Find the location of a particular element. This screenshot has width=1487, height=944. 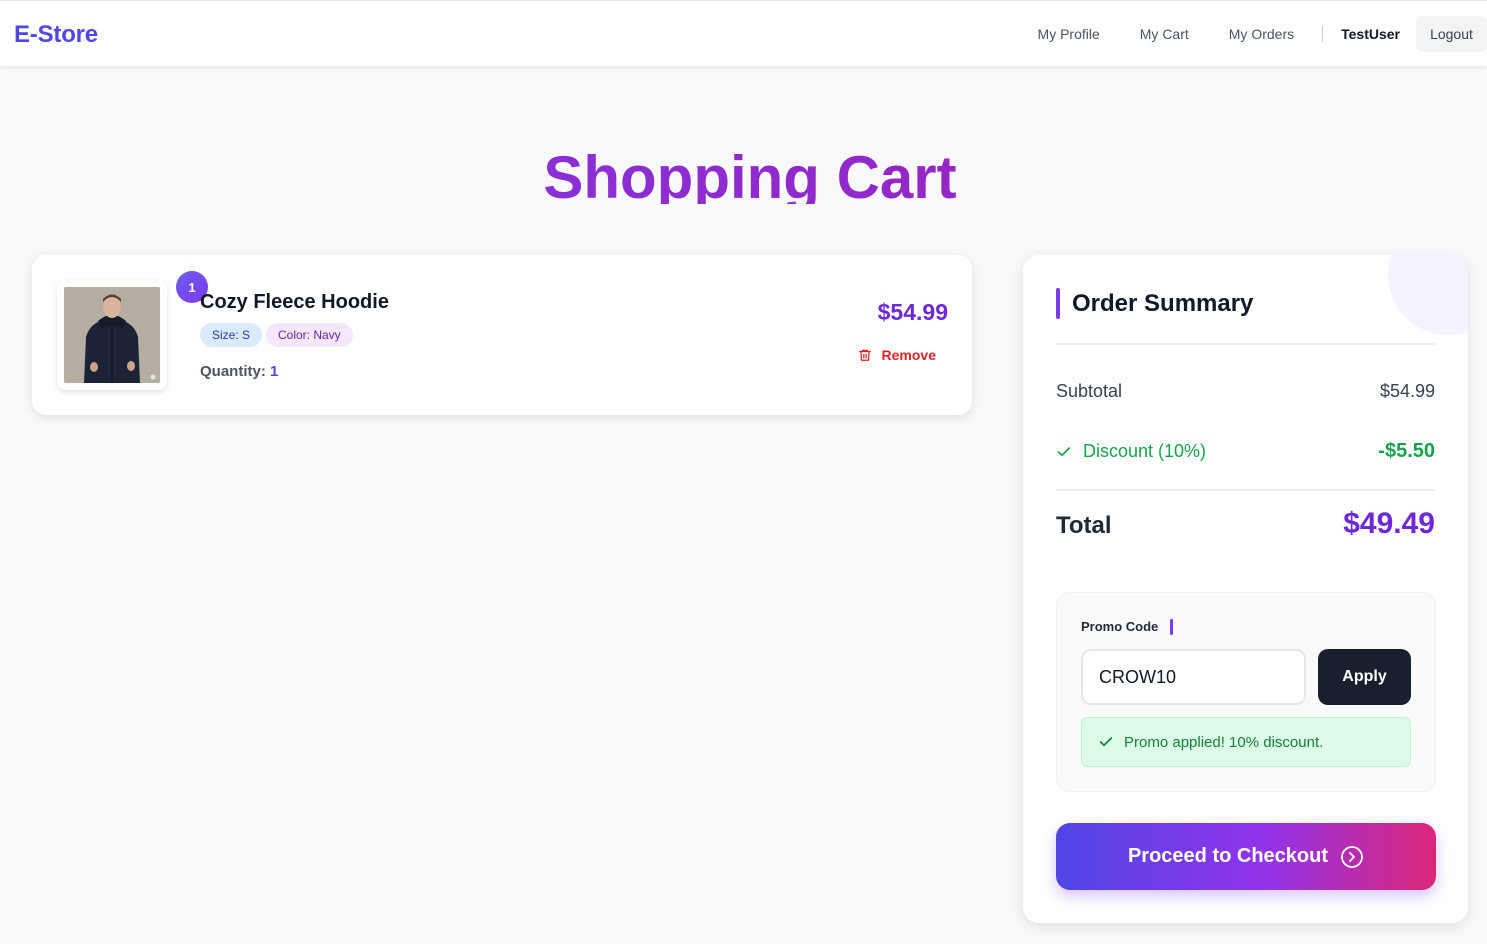

summary-divider is located at coordinates (1246, 344).